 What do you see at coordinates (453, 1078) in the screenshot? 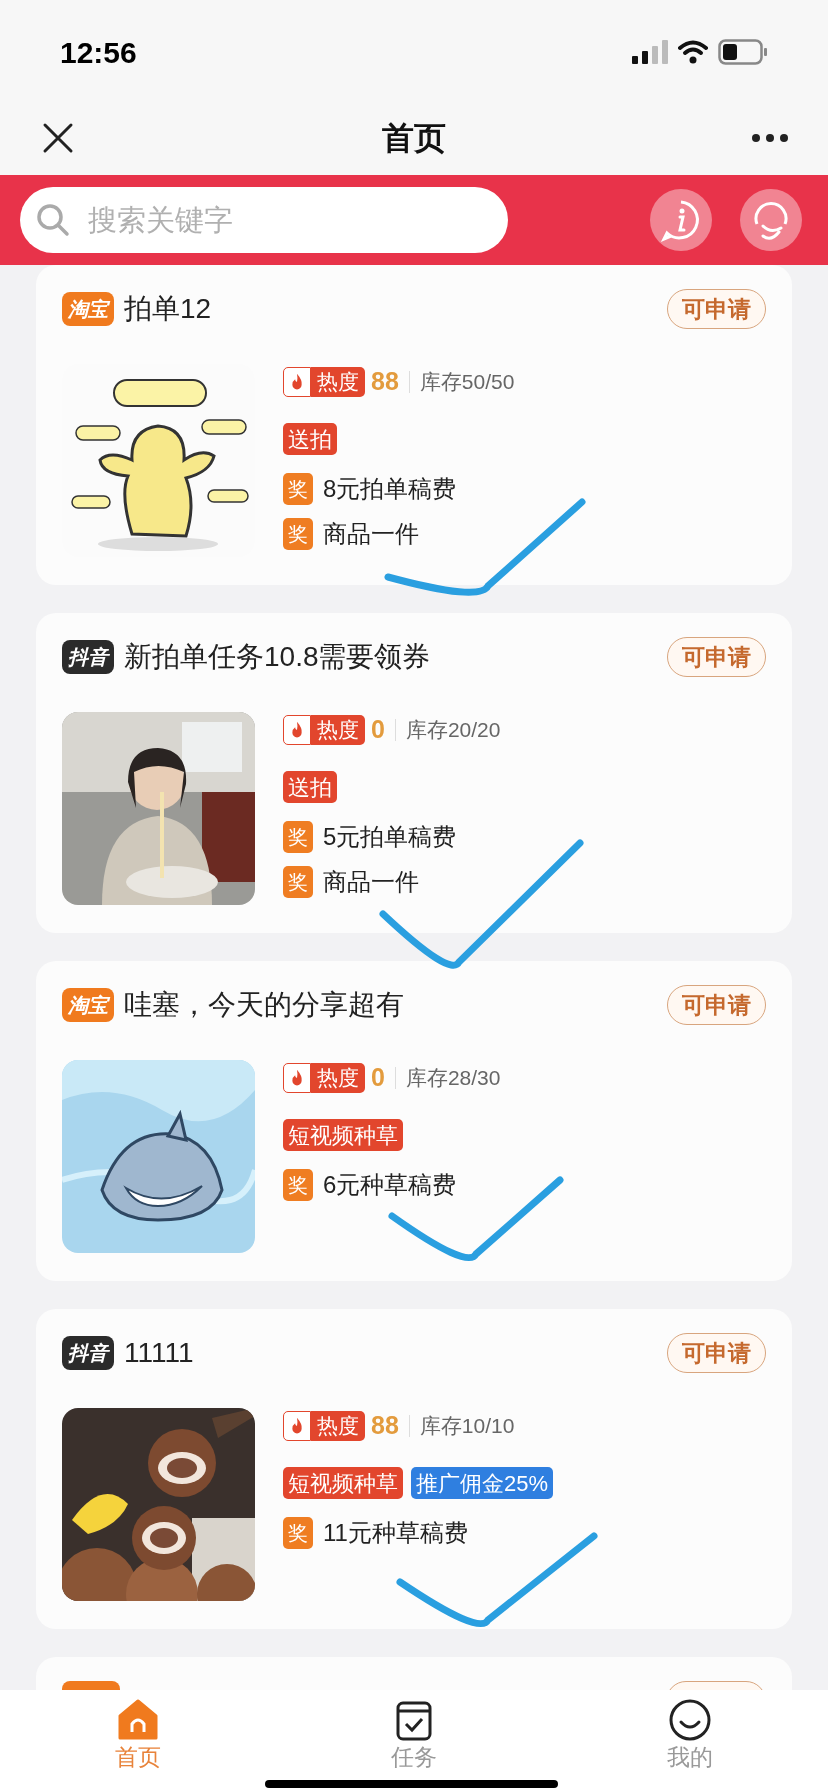
I see `stock-text: 库存28/30` at bounding box center [453, 1078].